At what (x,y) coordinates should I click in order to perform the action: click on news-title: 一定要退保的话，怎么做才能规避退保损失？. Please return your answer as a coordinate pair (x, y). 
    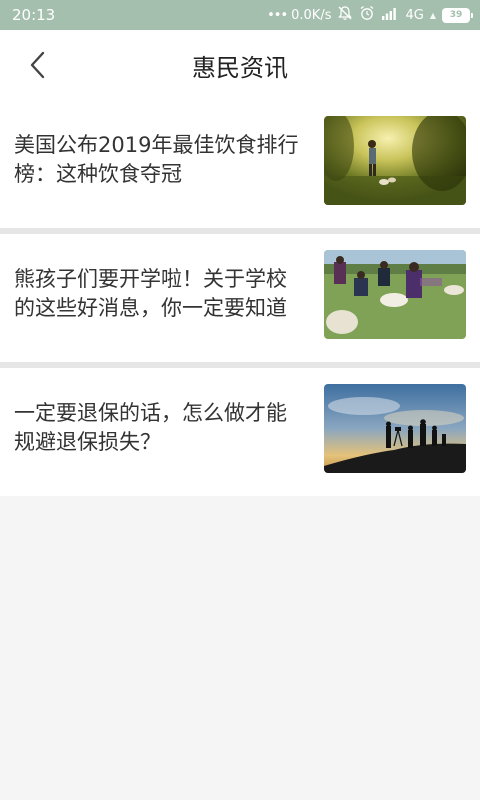
    Looking at the image, I should click on (150, 427).